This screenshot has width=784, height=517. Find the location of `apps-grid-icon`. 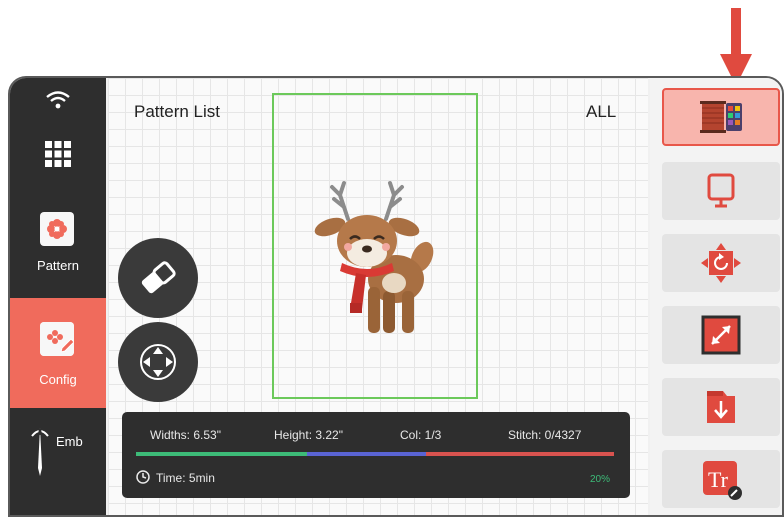

apps-grid-icon is located at coordinates (58, 154).